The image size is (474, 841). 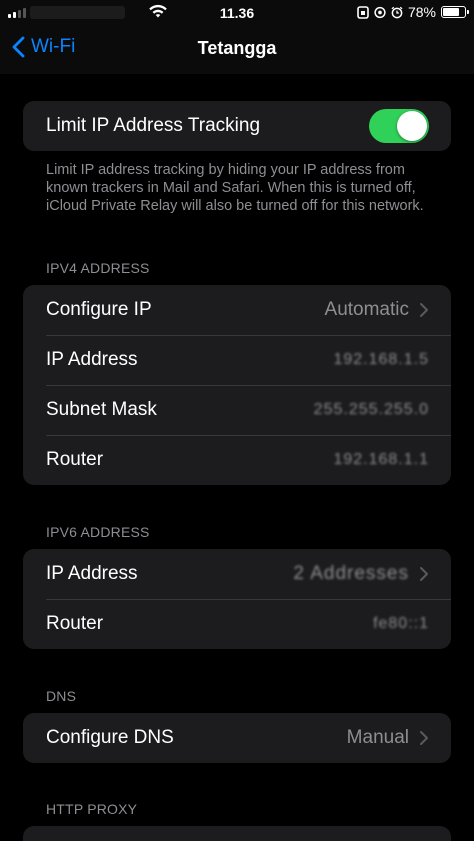 I want to click on http-proxy-group, so click(x=237, y=833).